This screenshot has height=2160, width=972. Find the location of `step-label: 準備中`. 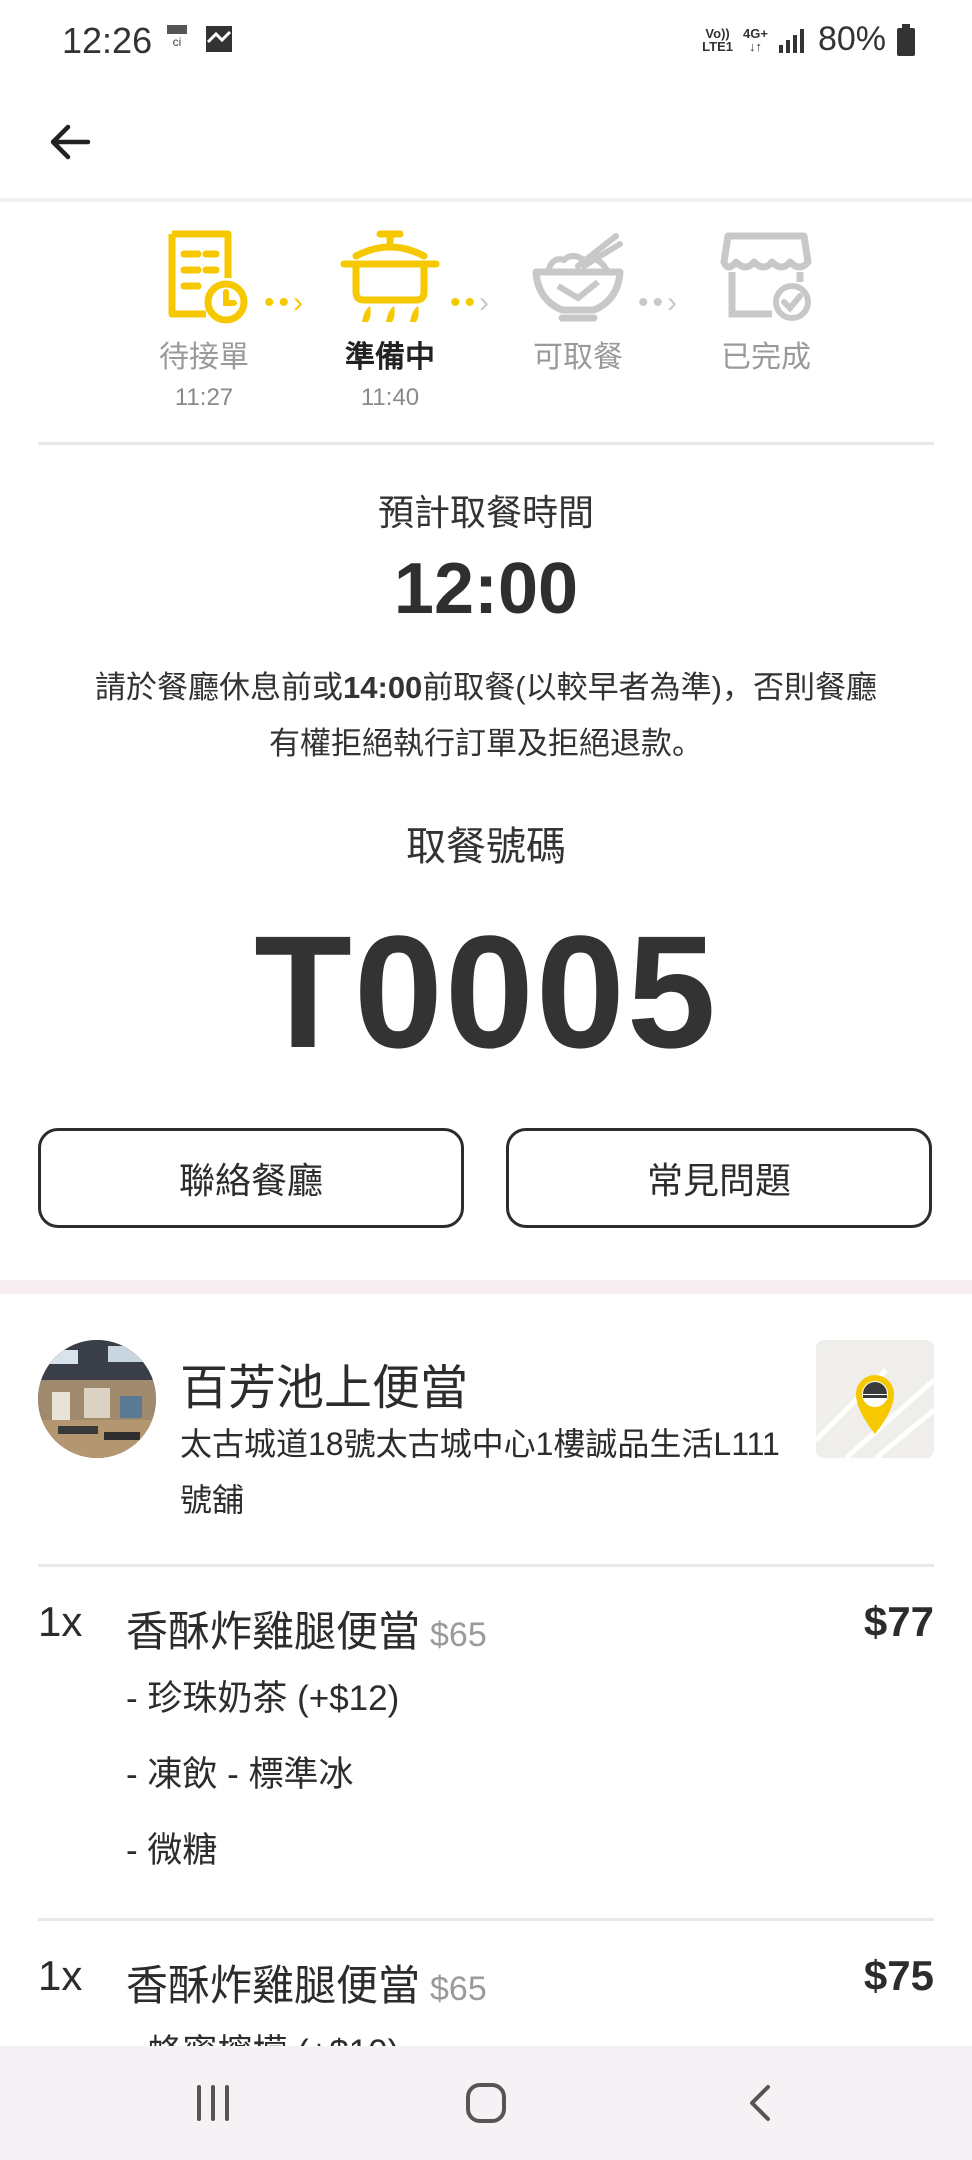

step-label: 準備中 is located at coordinates (390, 357).